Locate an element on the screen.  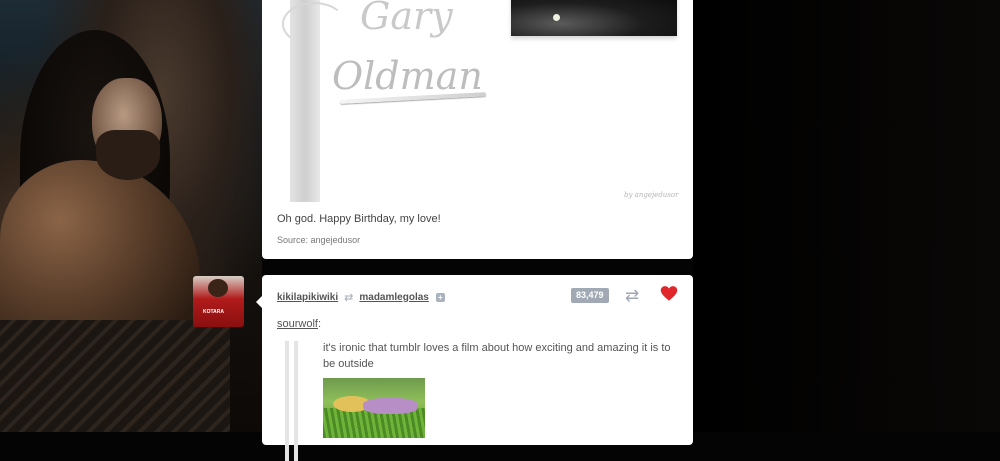
via-colon: : is located at coordinates (319, 324).